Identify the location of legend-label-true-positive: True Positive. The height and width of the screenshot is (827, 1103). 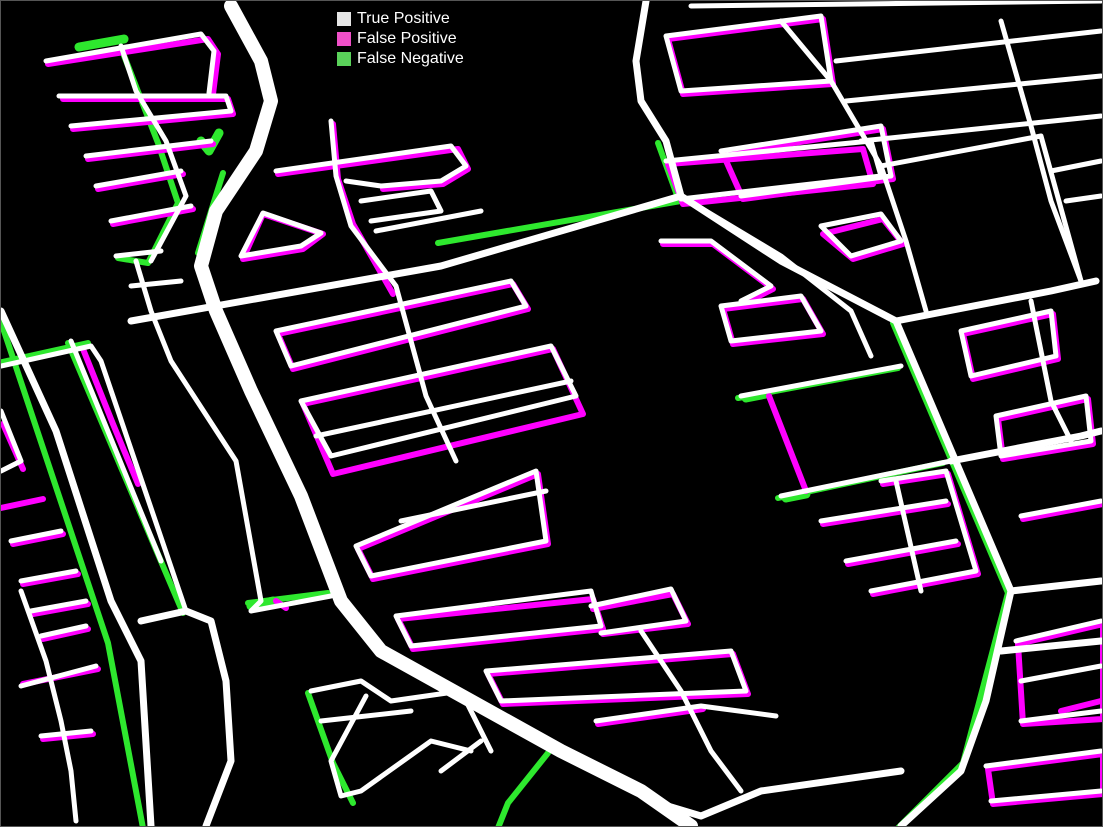
(403, 18).